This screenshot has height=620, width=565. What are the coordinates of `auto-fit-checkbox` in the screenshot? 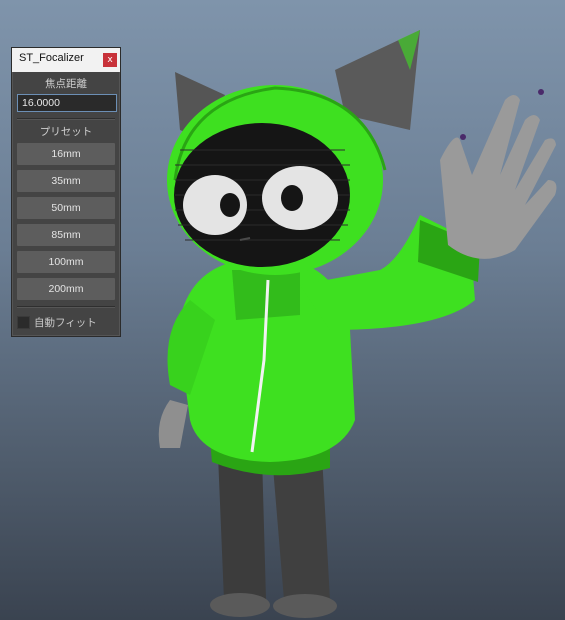 It's located at (23, 322).